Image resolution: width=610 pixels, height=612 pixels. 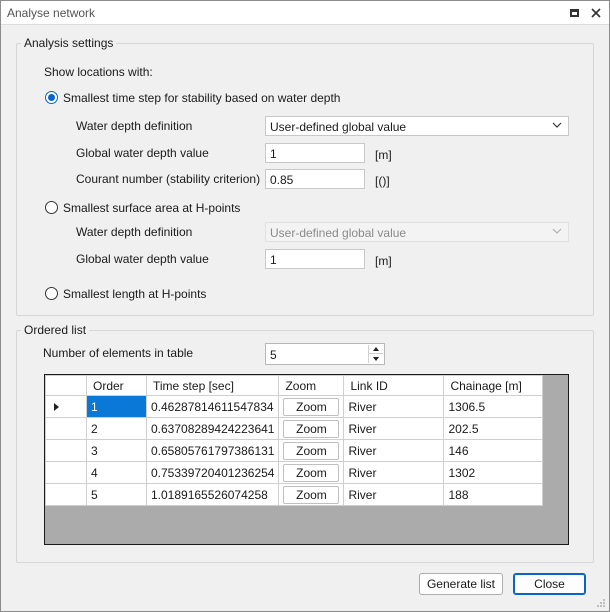 I want to click on spinner-buttons, so click(x=375, y=354).